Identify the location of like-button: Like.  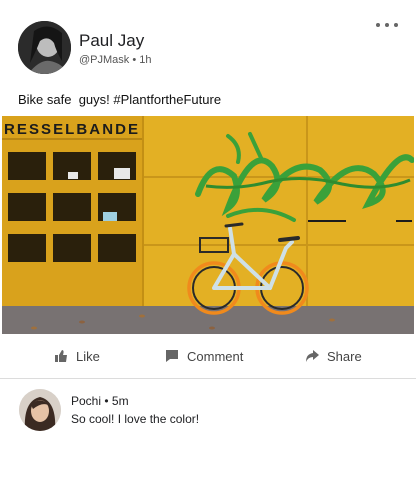
(77, 356).